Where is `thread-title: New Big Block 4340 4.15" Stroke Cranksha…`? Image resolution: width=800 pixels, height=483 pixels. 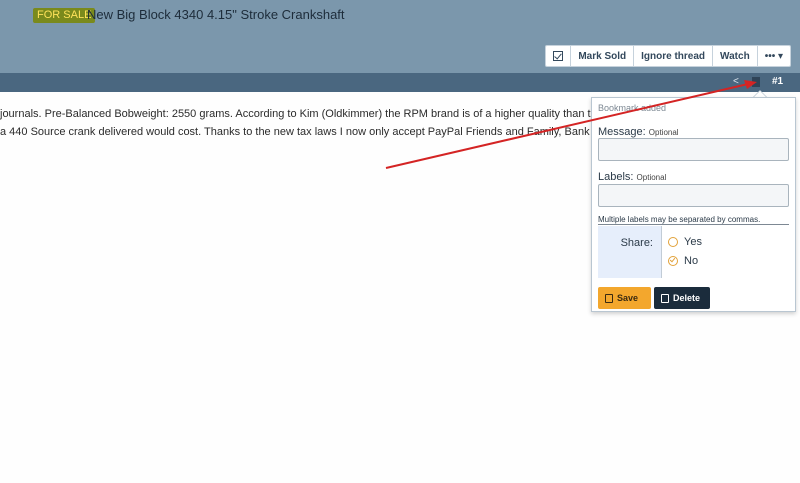 thread-title: New Big Block 4340 4.15" Stroke Cranksha… is located at coordinates (216, 14).